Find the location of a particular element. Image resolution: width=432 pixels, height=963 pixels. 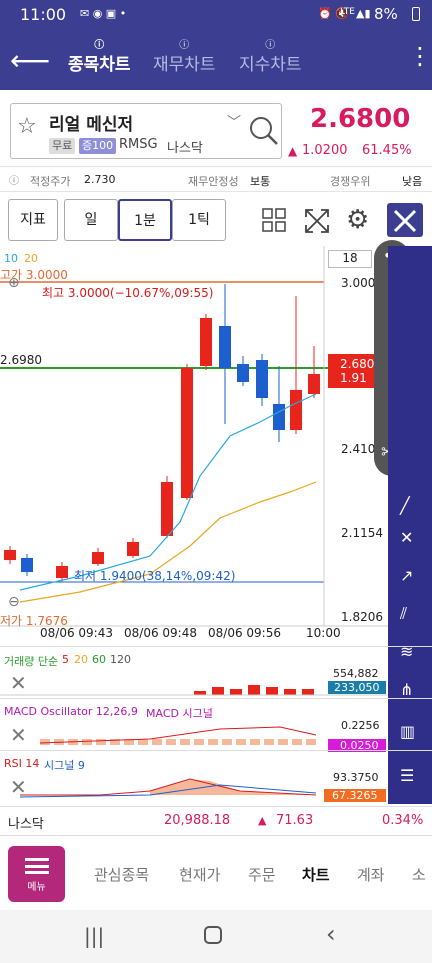

help-icon: ⓘ is located at coordinates (14, 179).